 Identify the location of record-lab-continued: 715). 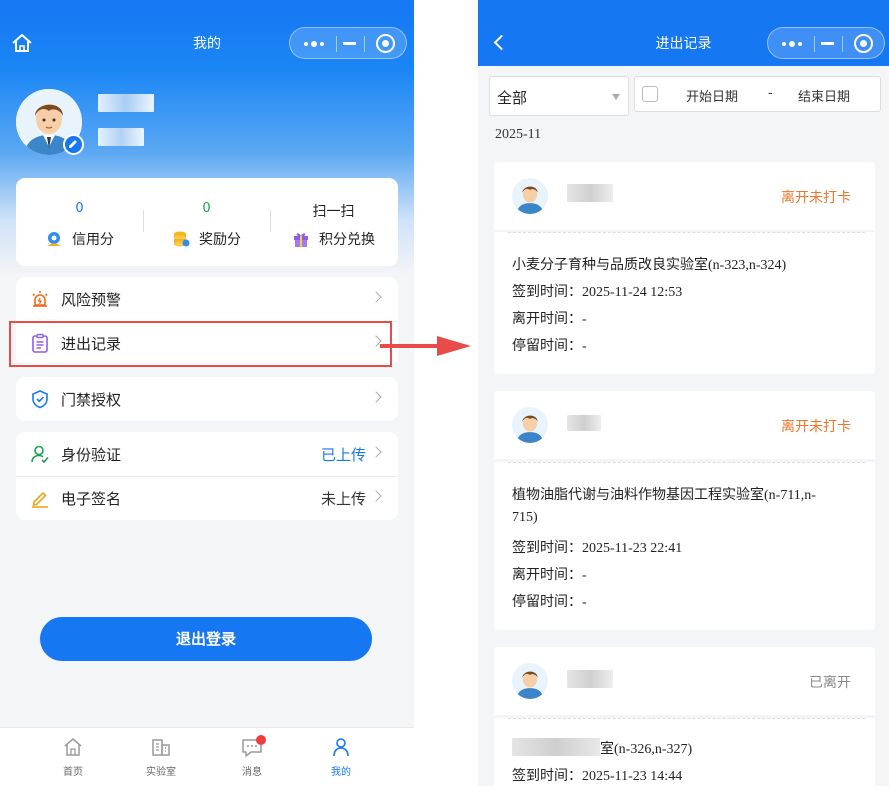
(525, 517).